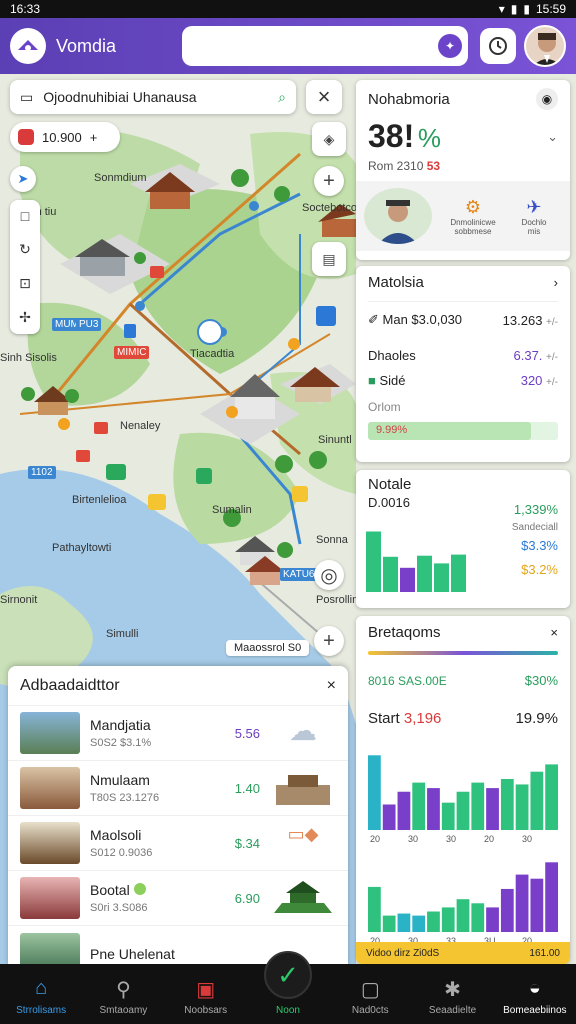 The height and width of the screenshot is (1024, 576). Describe the element at coordinates (27, 96) in the screenshot. I see `folder-icon: ▭` at that location.